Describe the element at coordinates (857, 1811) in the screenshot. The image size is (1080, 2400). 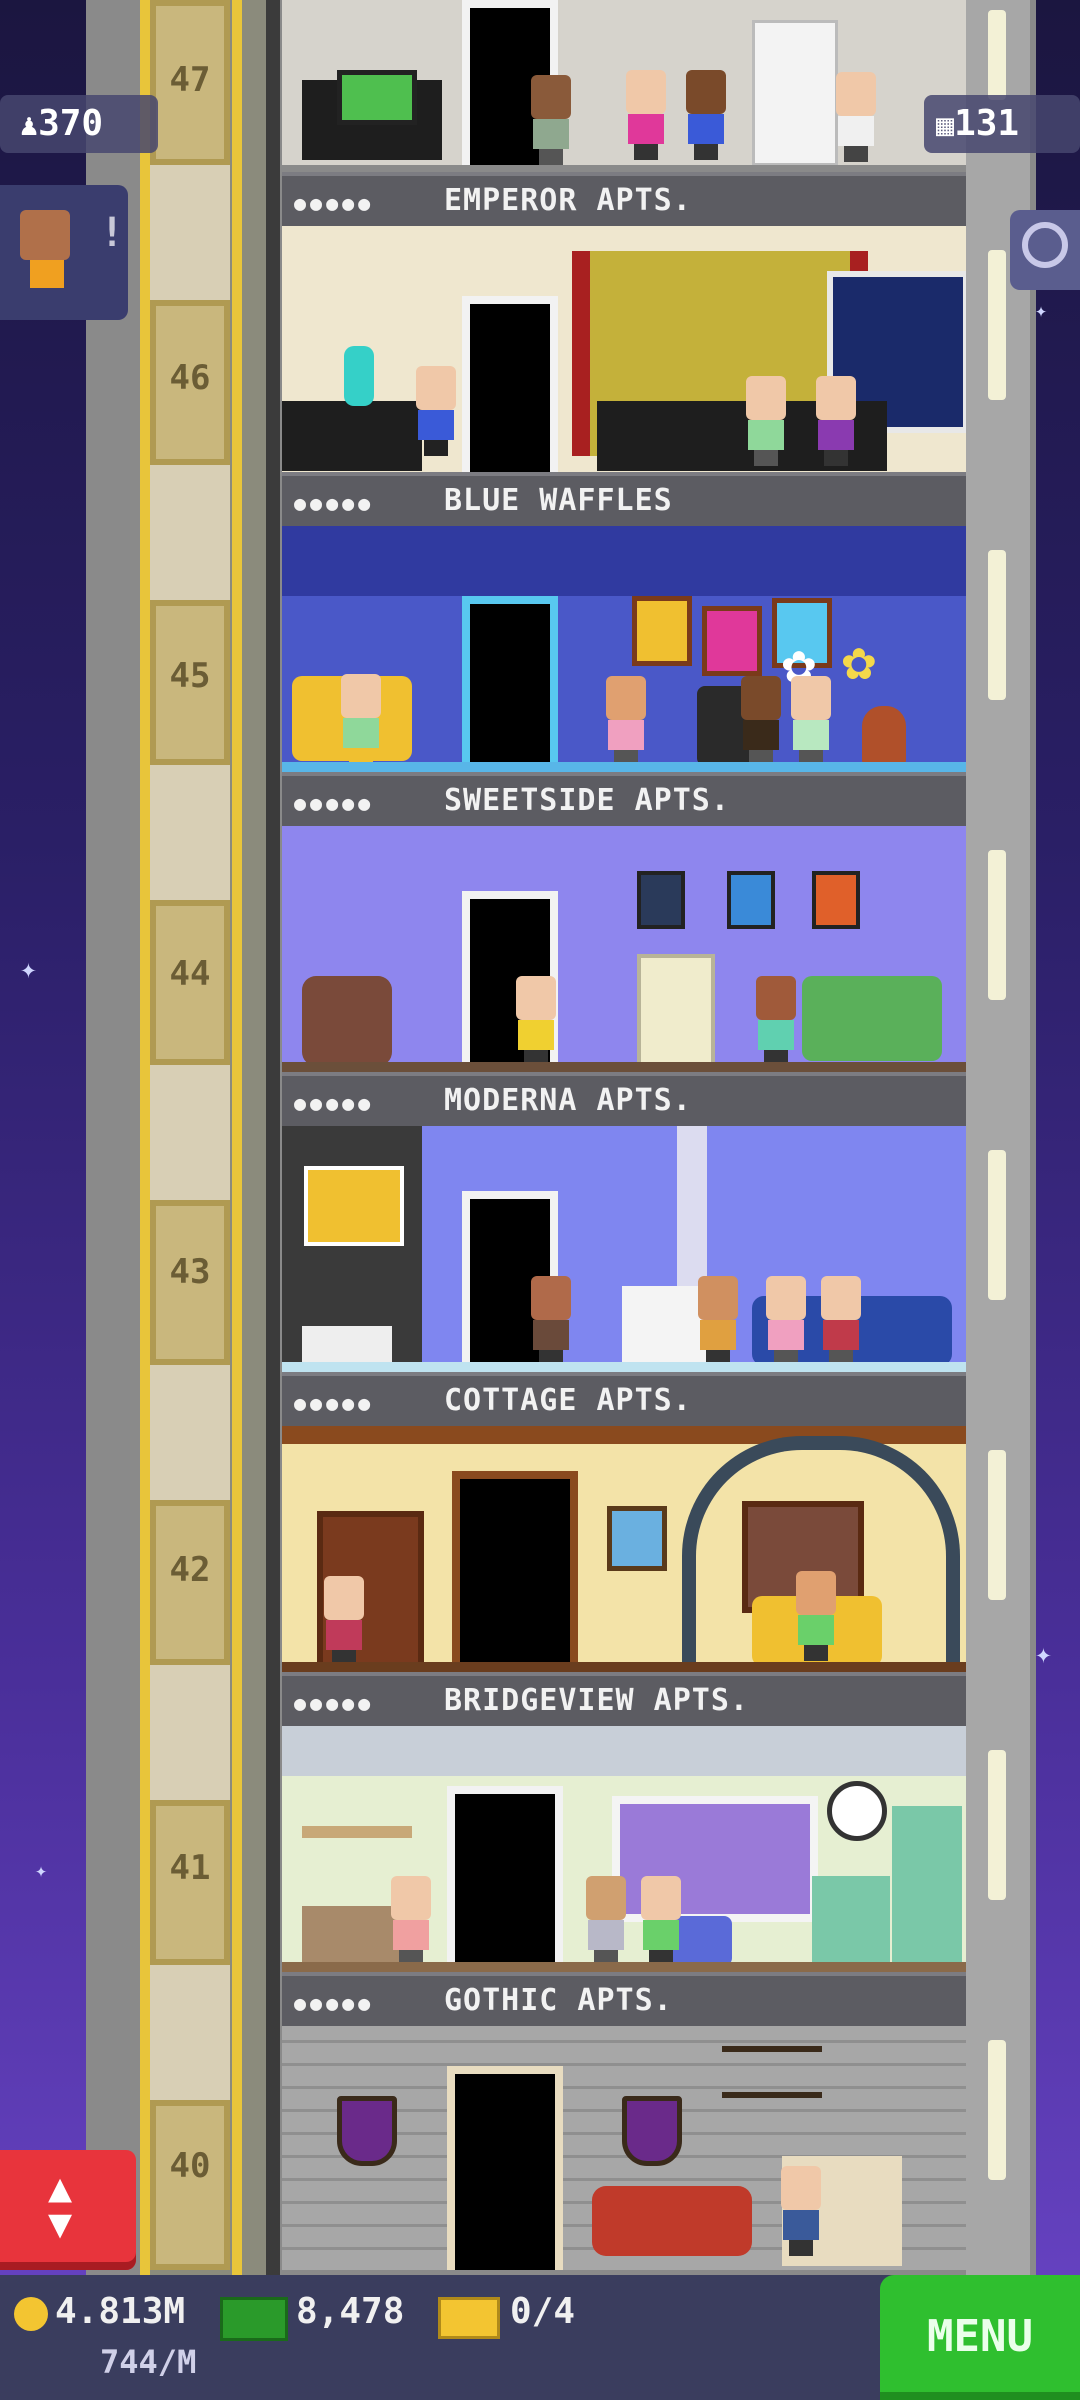
I see `clock-icon` at that location.